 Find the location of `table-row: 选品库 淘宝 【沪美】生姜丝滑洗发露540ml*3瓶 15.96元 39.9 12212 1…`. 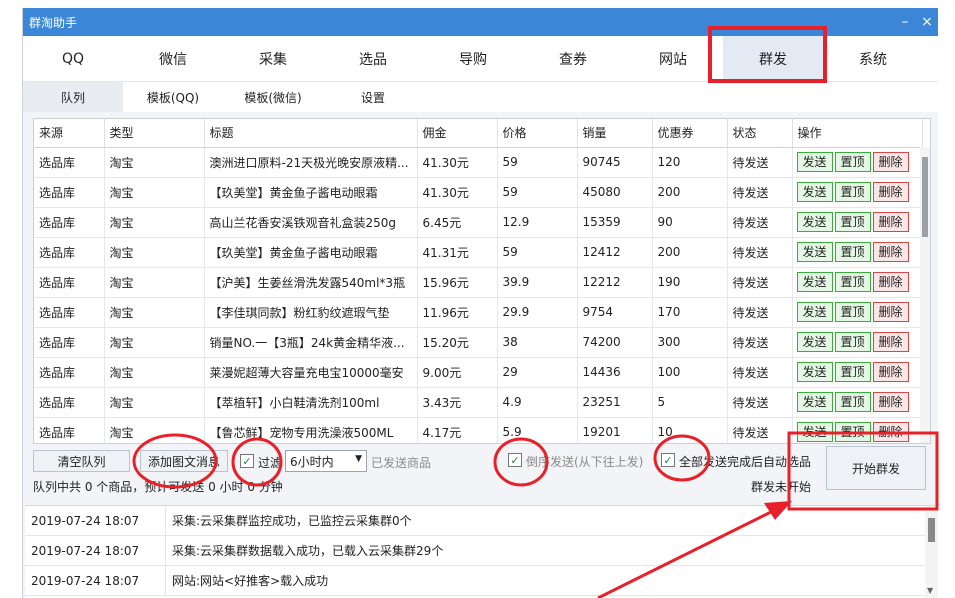

table-row: 选品库 淘宝 【沪美】生姜丝滑洗发露540ml*3瓶 15.96元 39.9 12212 1… is located at coordinates (478, 282).